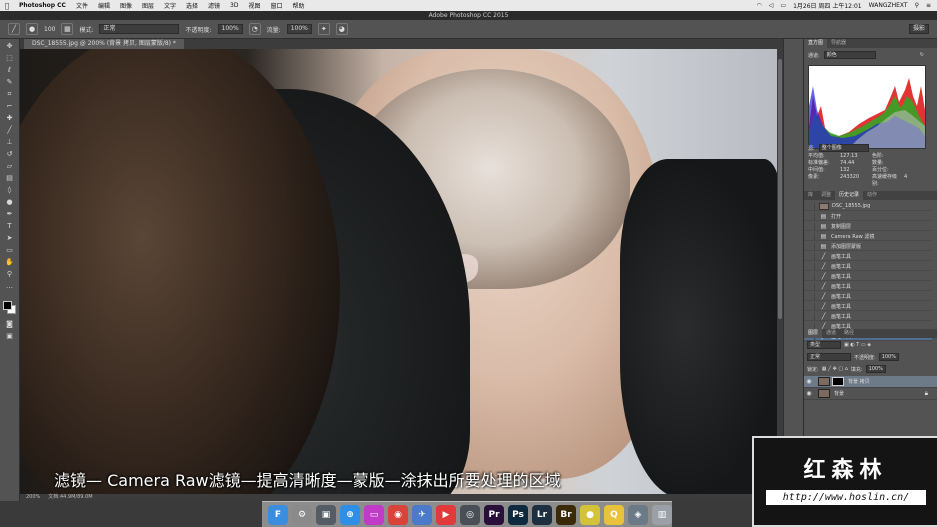 The width and height of the screenshot is (937, 527). Describe the element at coordinates (780, 189) in the screenshot. I see `scrollbar-thumb` at that location.